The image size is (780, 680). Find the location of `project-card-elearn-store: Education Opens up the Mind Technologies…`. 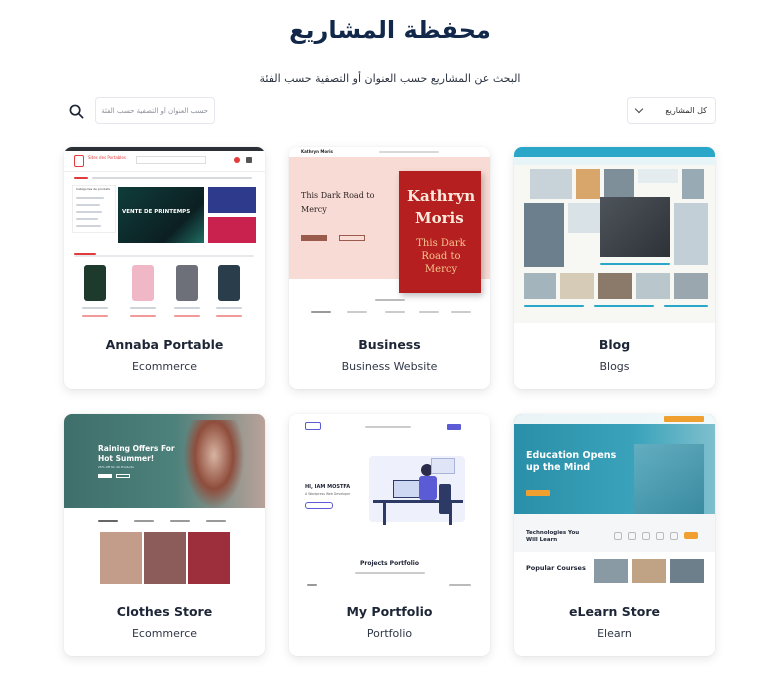

project-card-elearn-store: Education Opens up the Mind Technologies… is located at coordinates (614, 535).